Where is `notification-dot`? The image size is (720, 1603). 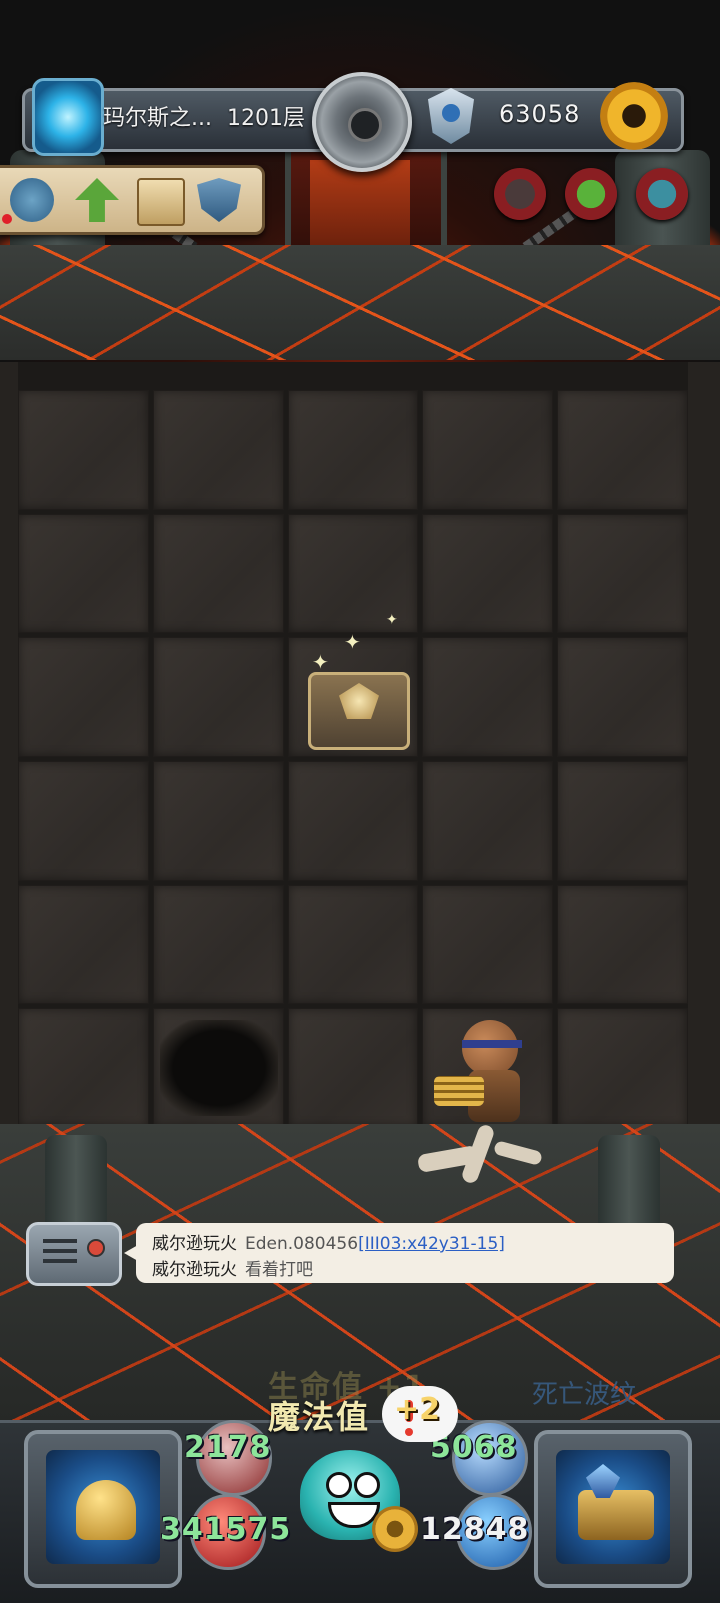
notification-dot is located at coordinates (7, 219).